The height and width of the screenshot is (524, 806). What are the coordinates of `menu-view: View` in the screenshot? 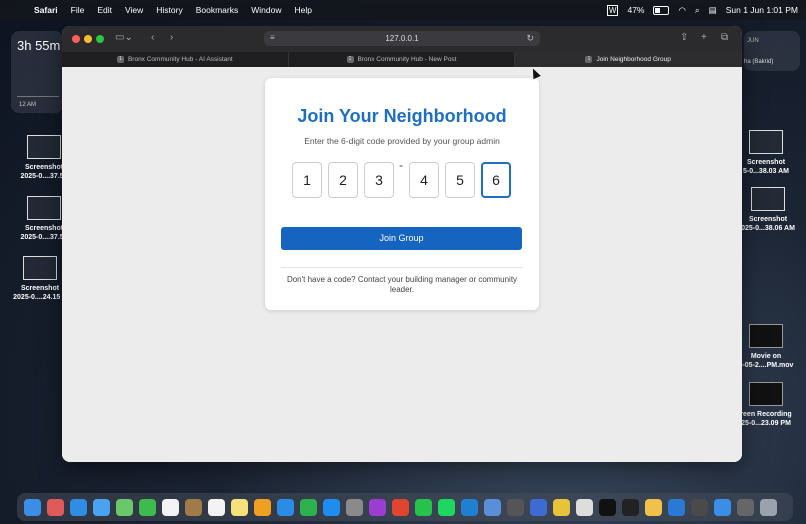 It's located at (134, 10).